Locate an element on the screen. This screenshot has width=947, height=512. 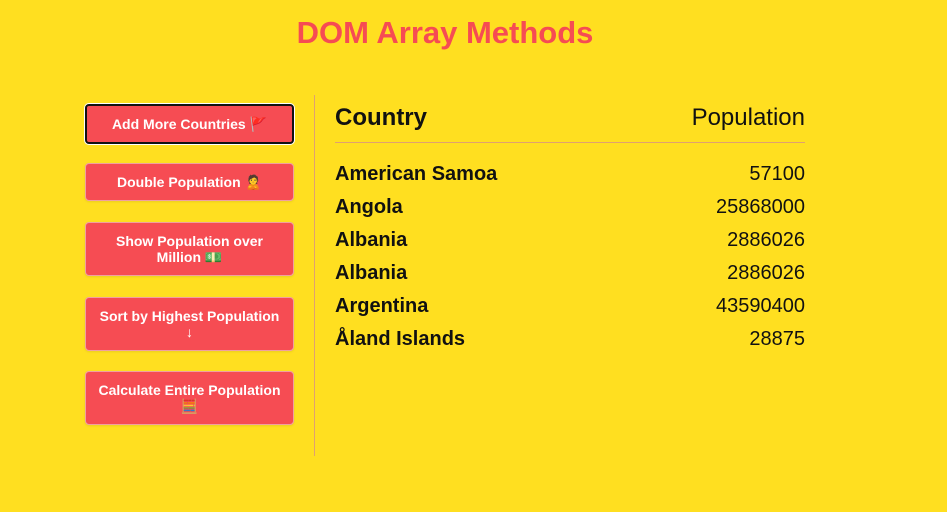
show-millionaires-label: Show Population over Million is located at coordinates (189, 249).